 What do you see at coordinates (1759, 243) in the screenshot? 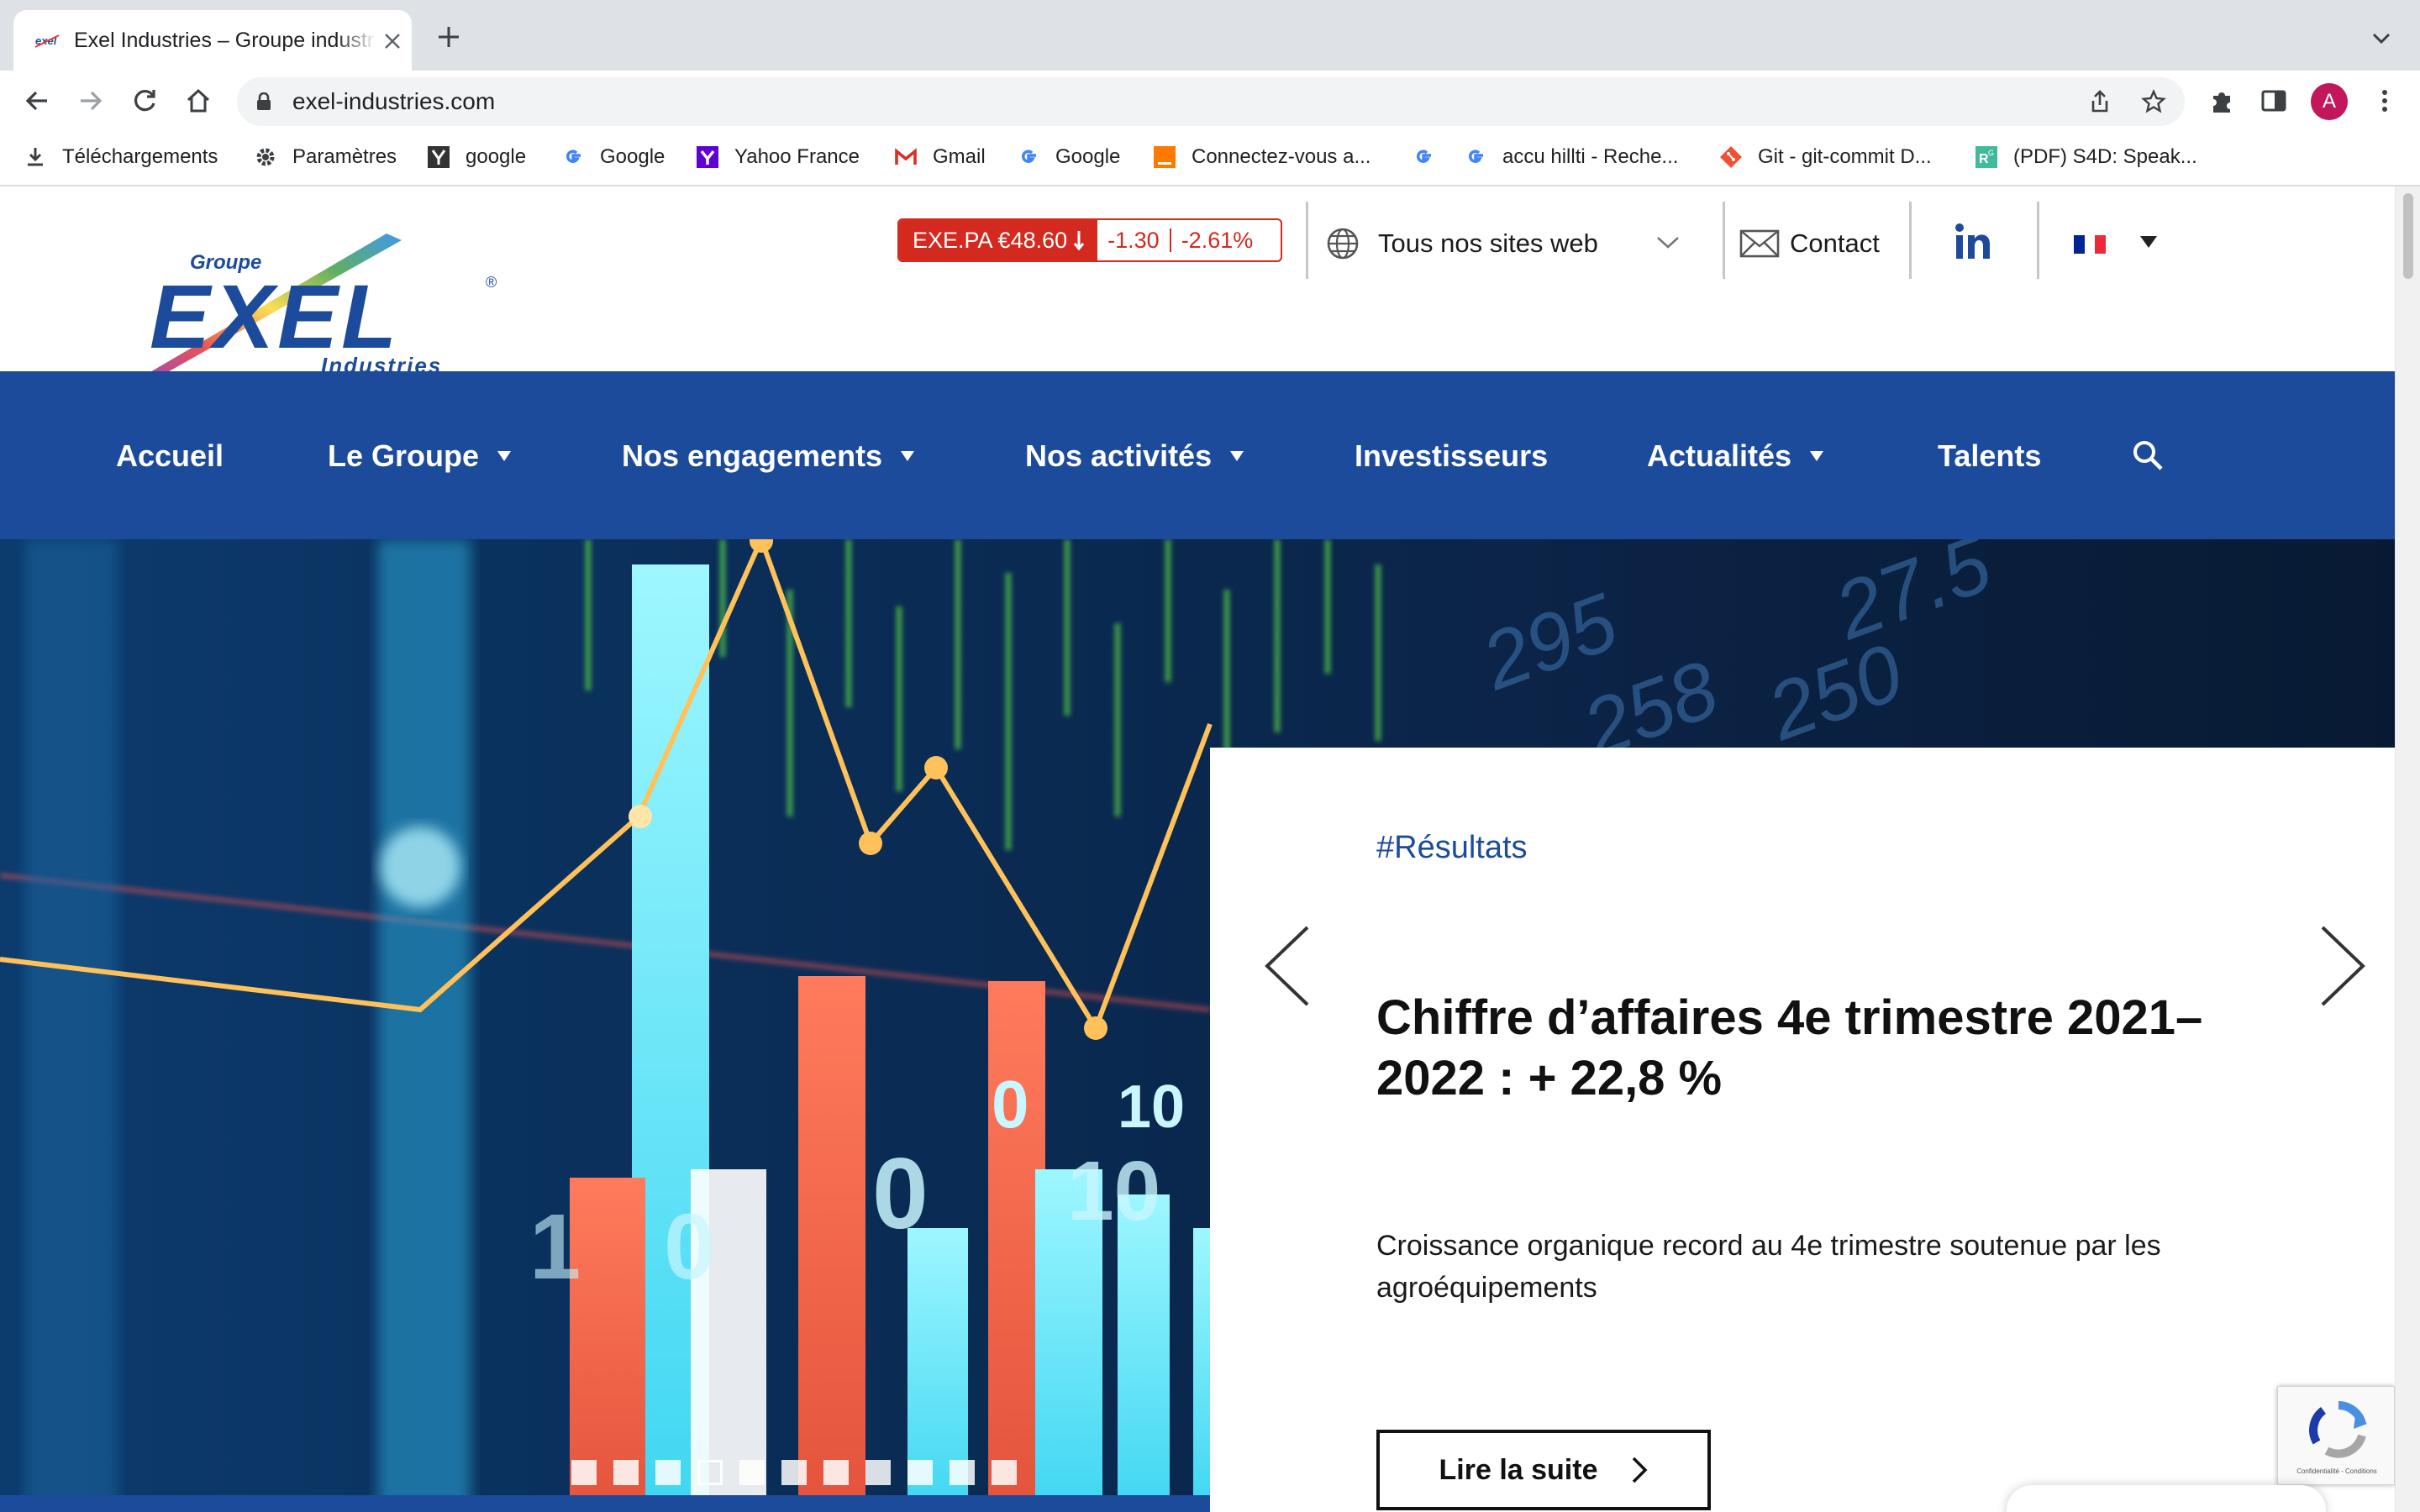
I see `mail-icon` at bounding box center [1759, 243].